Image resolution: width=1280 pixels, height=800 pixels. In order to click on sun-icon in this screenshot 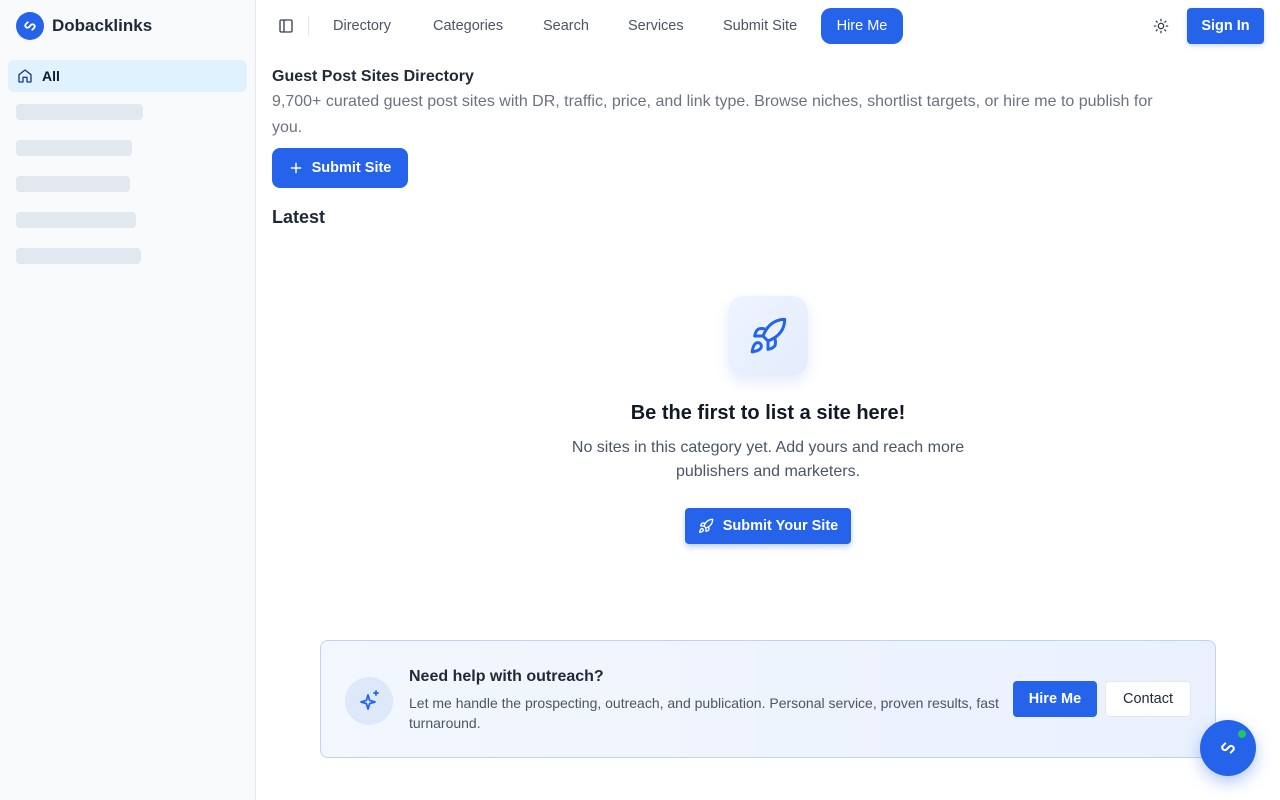, I will do `click(1161, 26)`.